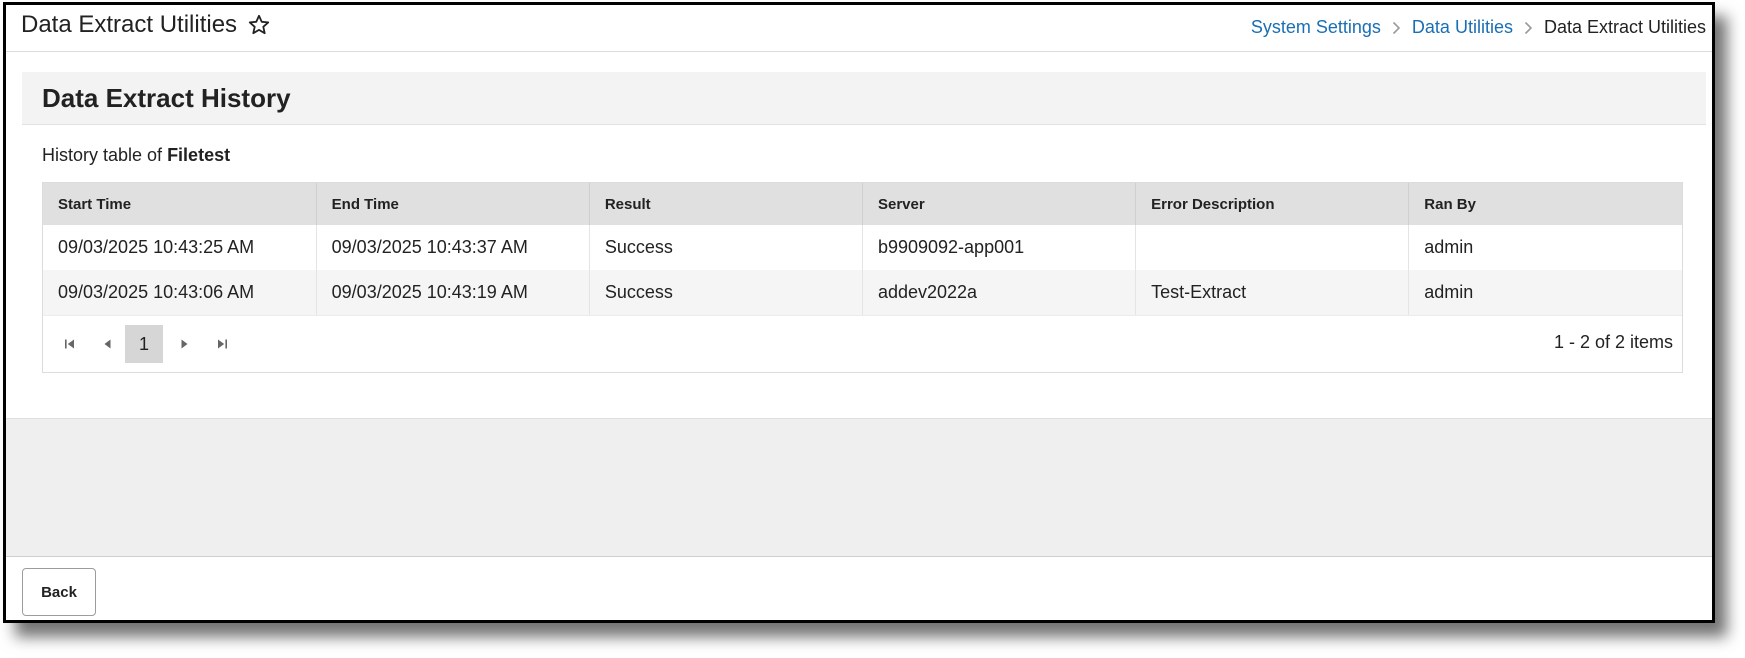 The image size is (1745, 658). What do you see at coordinates (452, 204) in the screenshot?
I see `column-header-end-time: End Time` at bounding box center [452, 204].